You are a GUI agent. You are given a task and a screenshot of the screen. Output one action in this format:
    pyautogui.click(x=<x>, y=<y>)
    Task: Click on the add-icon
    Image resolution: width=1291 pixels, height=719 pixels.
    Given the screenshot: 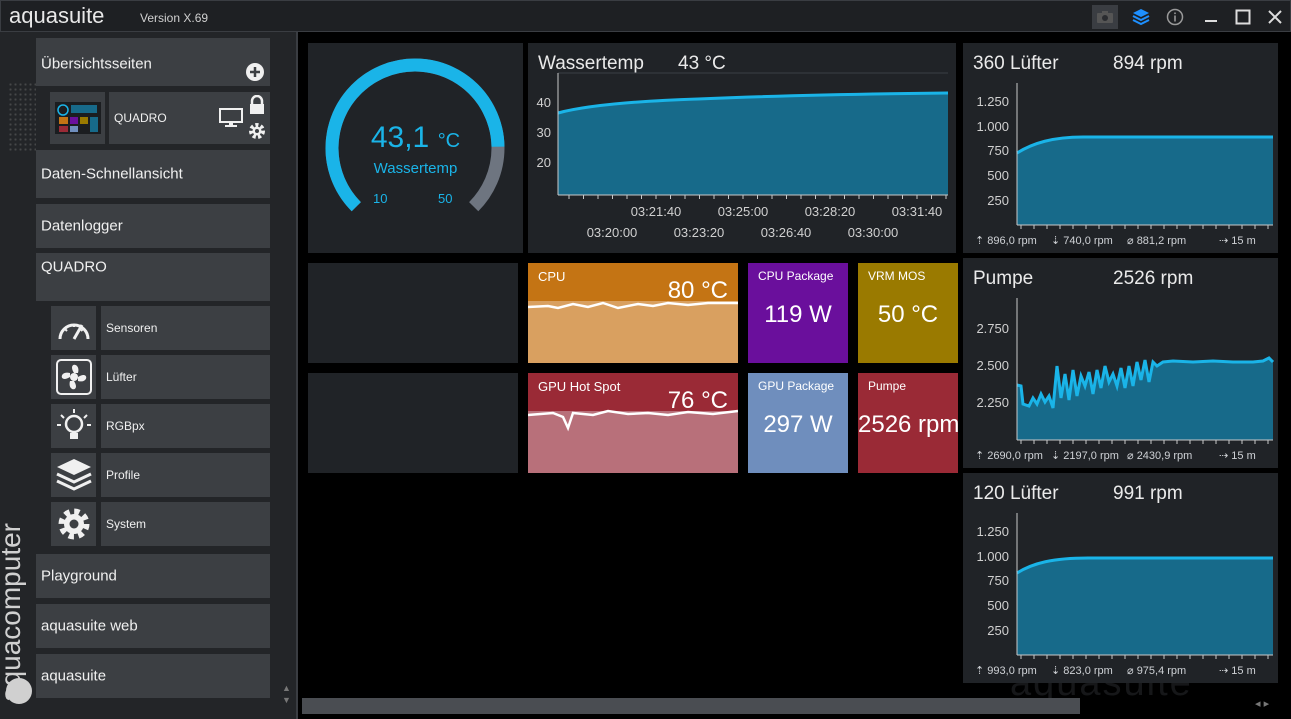 What is the action you would take?
    pyautogui.click(x=255, y=72)
    